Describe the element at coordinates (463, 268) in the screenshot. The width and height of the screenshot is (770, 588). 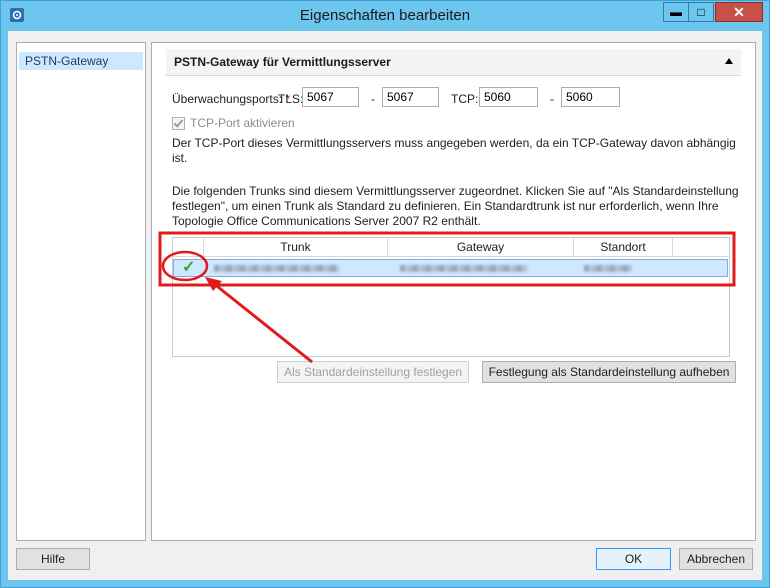
I see `gateway-cell-redacted` at that location.